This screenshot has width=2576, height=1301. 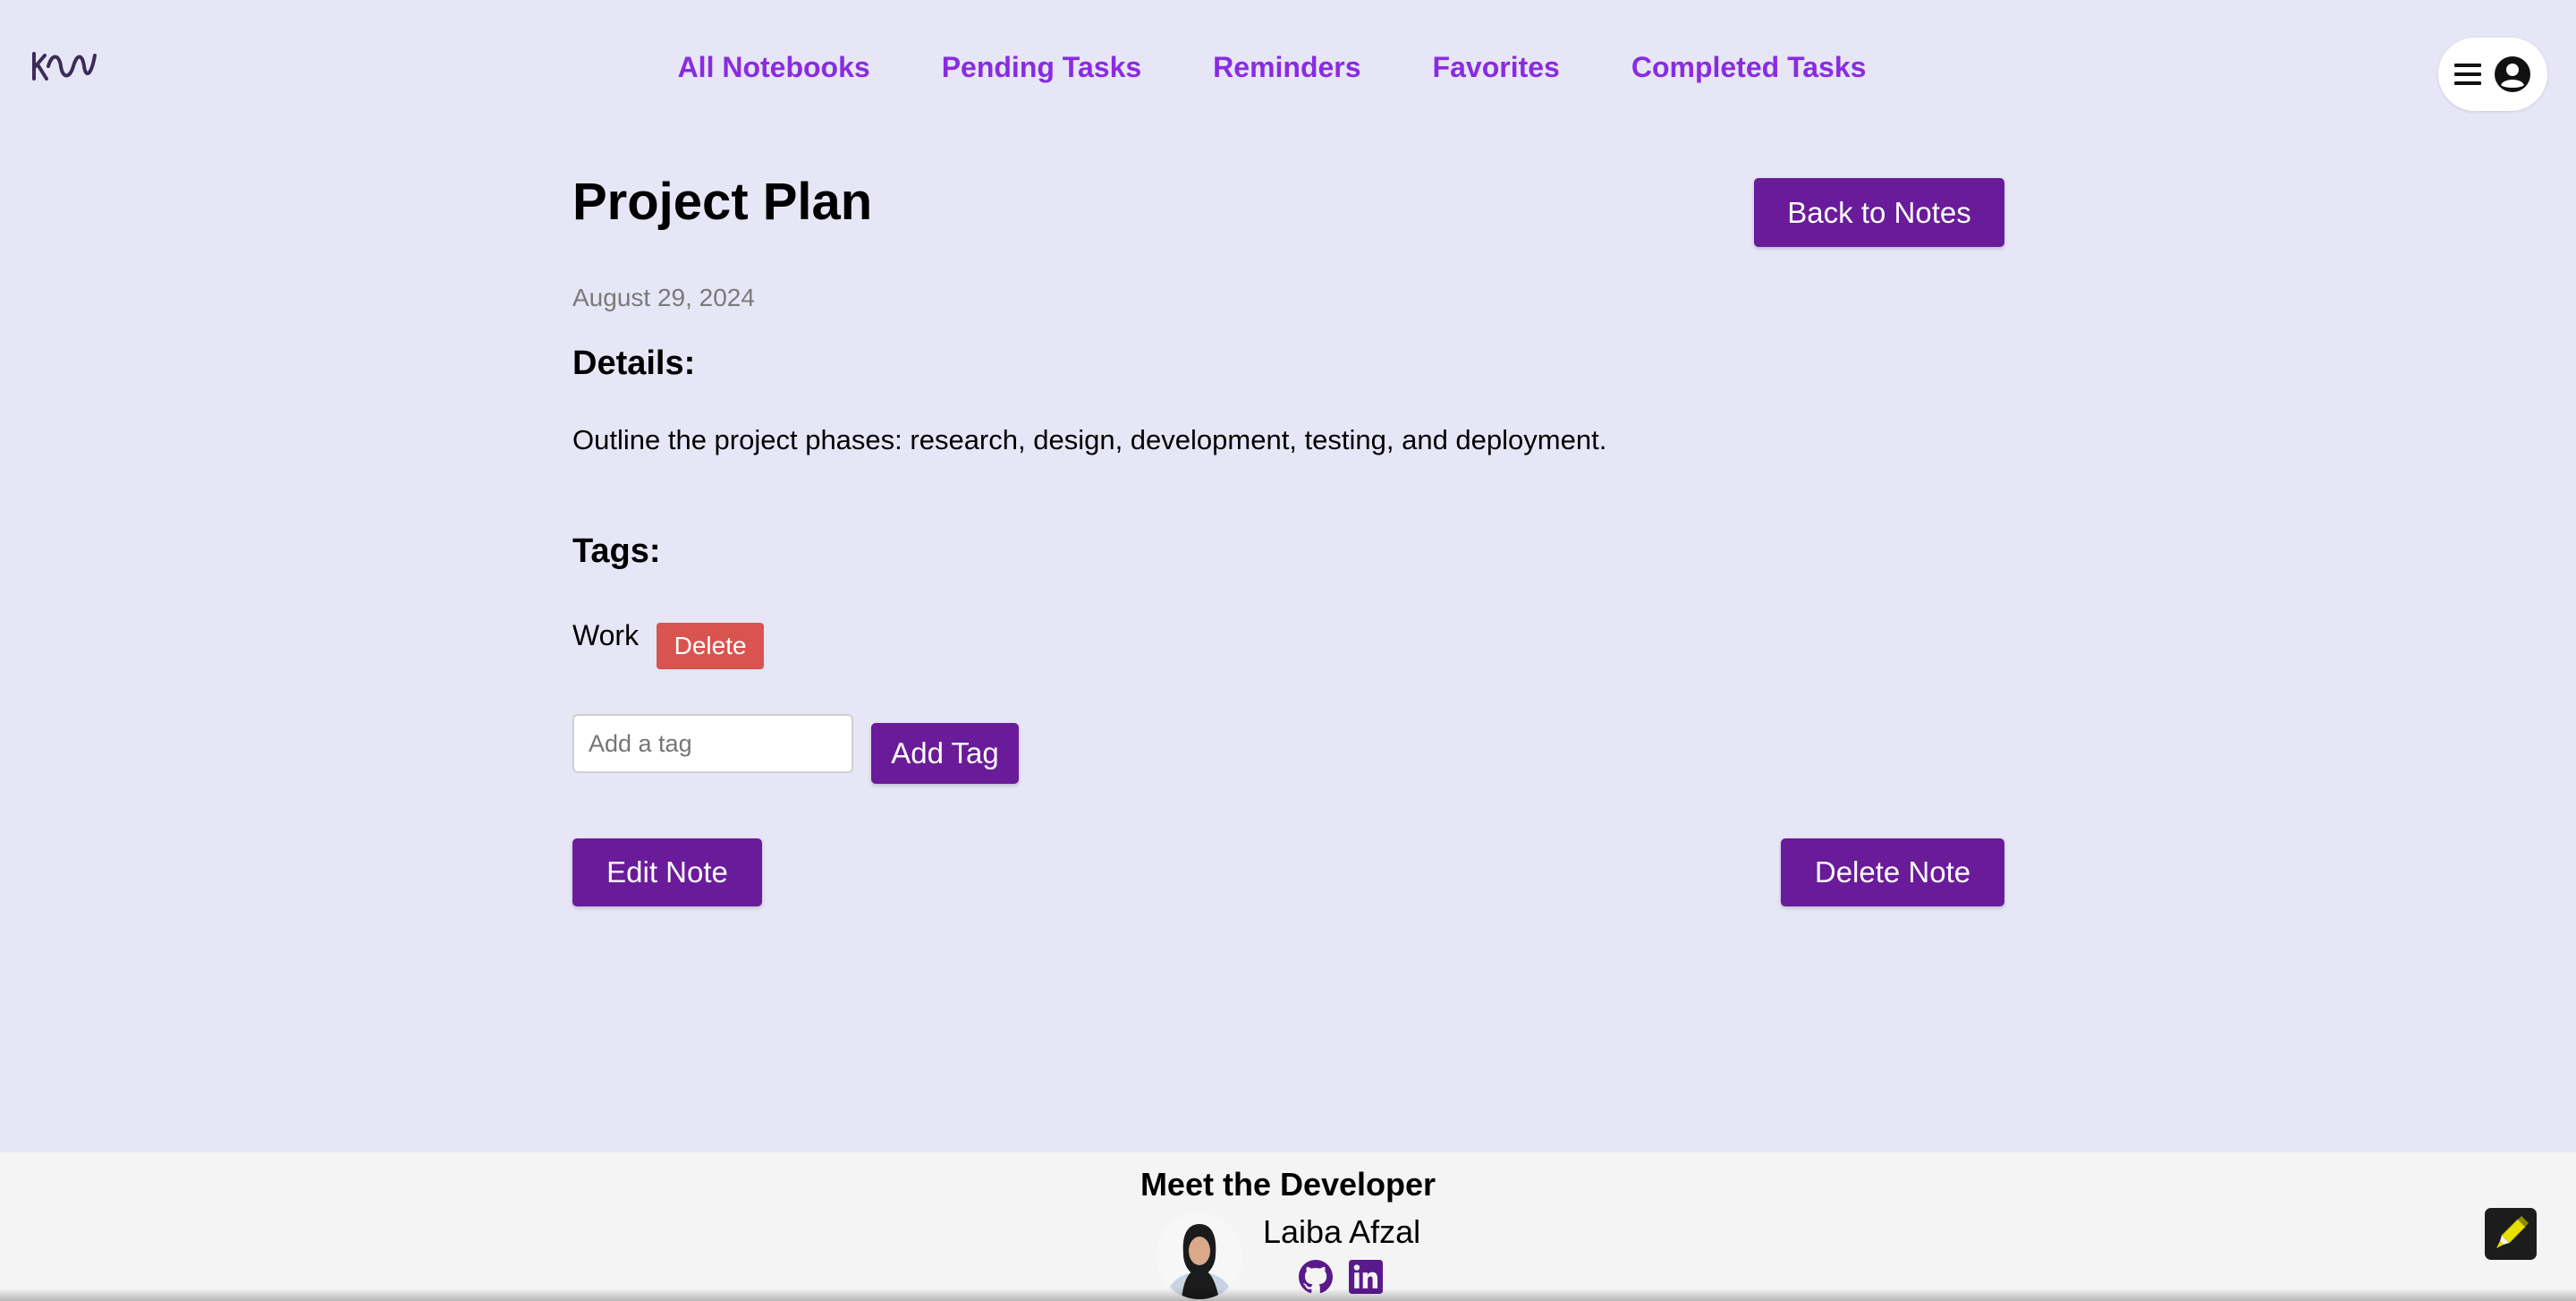 I want to click on nav-pending-tasks: Pending Tasks, so click(x=1041, y=67).